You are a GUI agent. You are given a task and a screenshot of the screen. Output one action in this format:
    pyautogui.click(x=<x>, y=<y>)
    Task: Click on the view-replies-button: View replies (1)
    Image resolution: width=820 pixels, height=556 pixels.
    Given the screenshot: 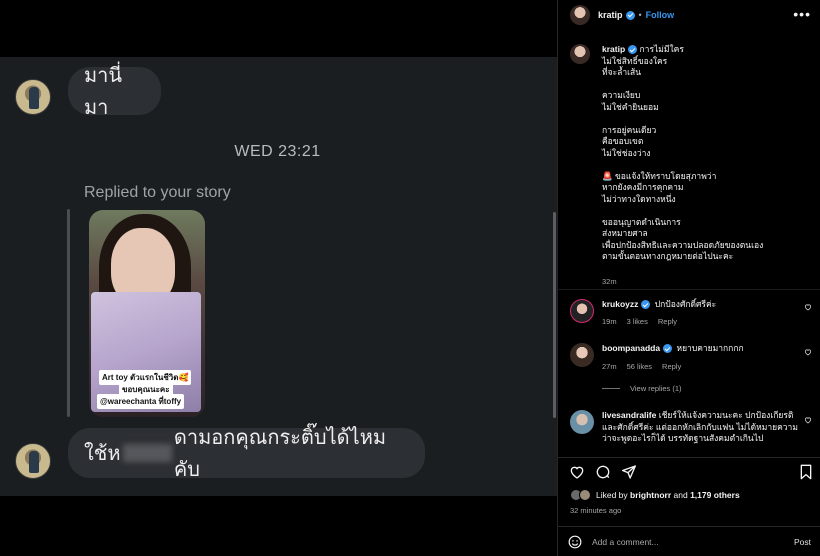 What is the action you would take?
    pyautogui.click(x=642, y=388)
    